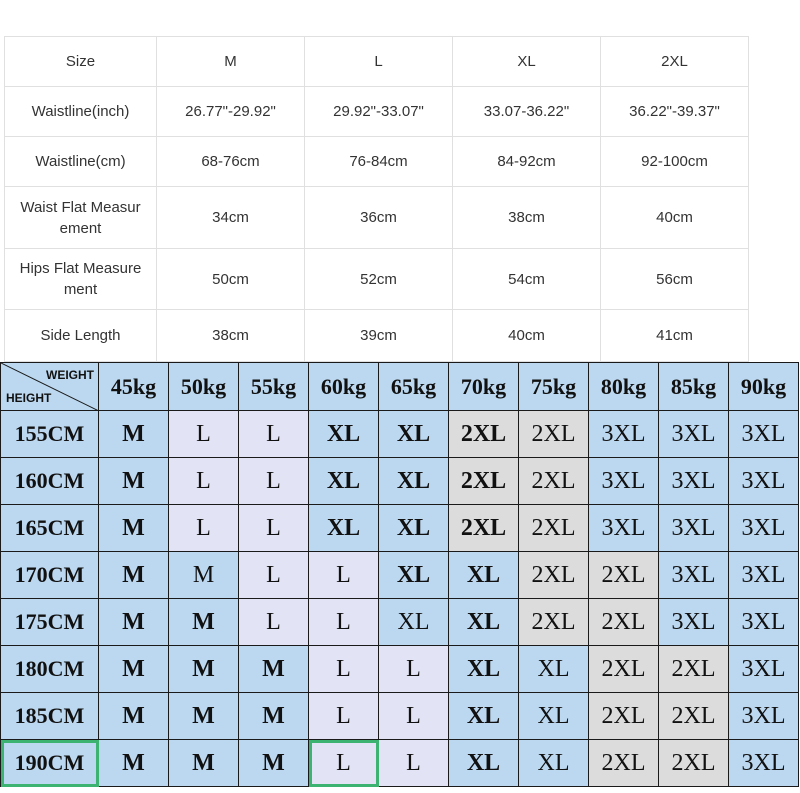 The height and width of the screenshot is (793, 800). I want to click on table-cell: 38cm, so click(230, 335).